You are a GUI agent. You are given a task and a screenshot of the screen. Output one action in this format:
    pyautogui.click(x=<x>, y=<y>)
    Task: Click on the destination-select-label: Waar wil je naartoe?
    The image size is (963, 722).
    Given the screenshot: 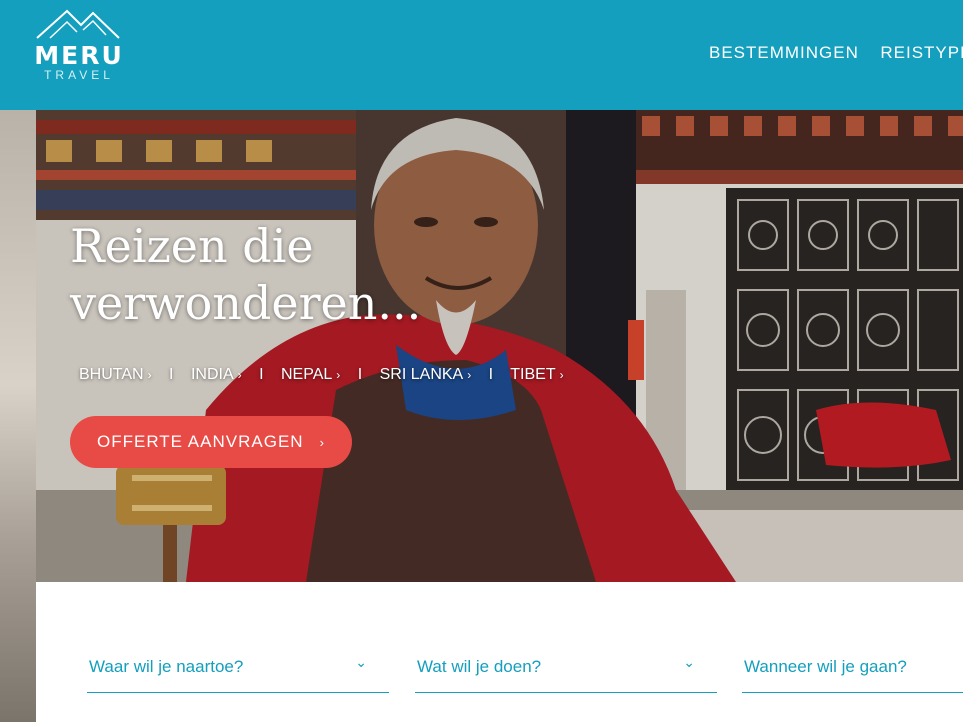 What is the action you would take?
    pyautogui.click(x=166, y=666)
    